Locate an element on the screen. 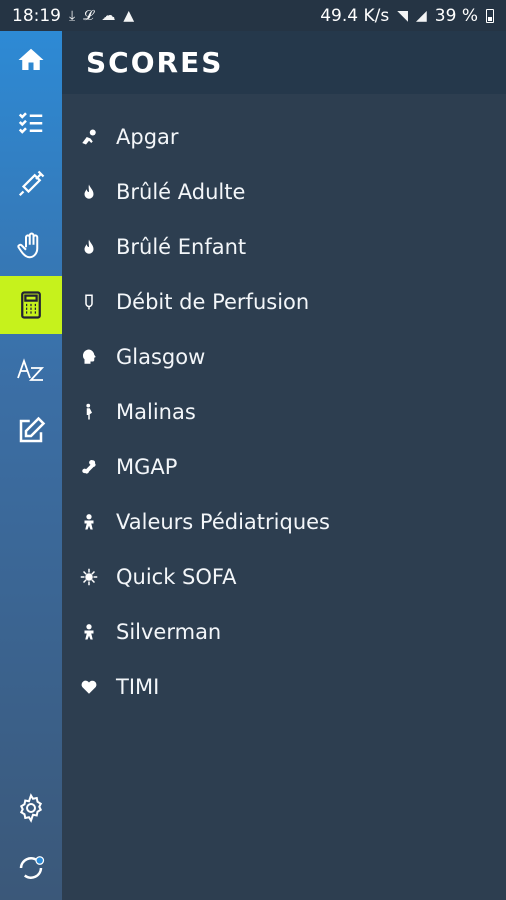 The height and width of the screenshot is (900, 506). checklist-icon is located at coordinates (30, 123).